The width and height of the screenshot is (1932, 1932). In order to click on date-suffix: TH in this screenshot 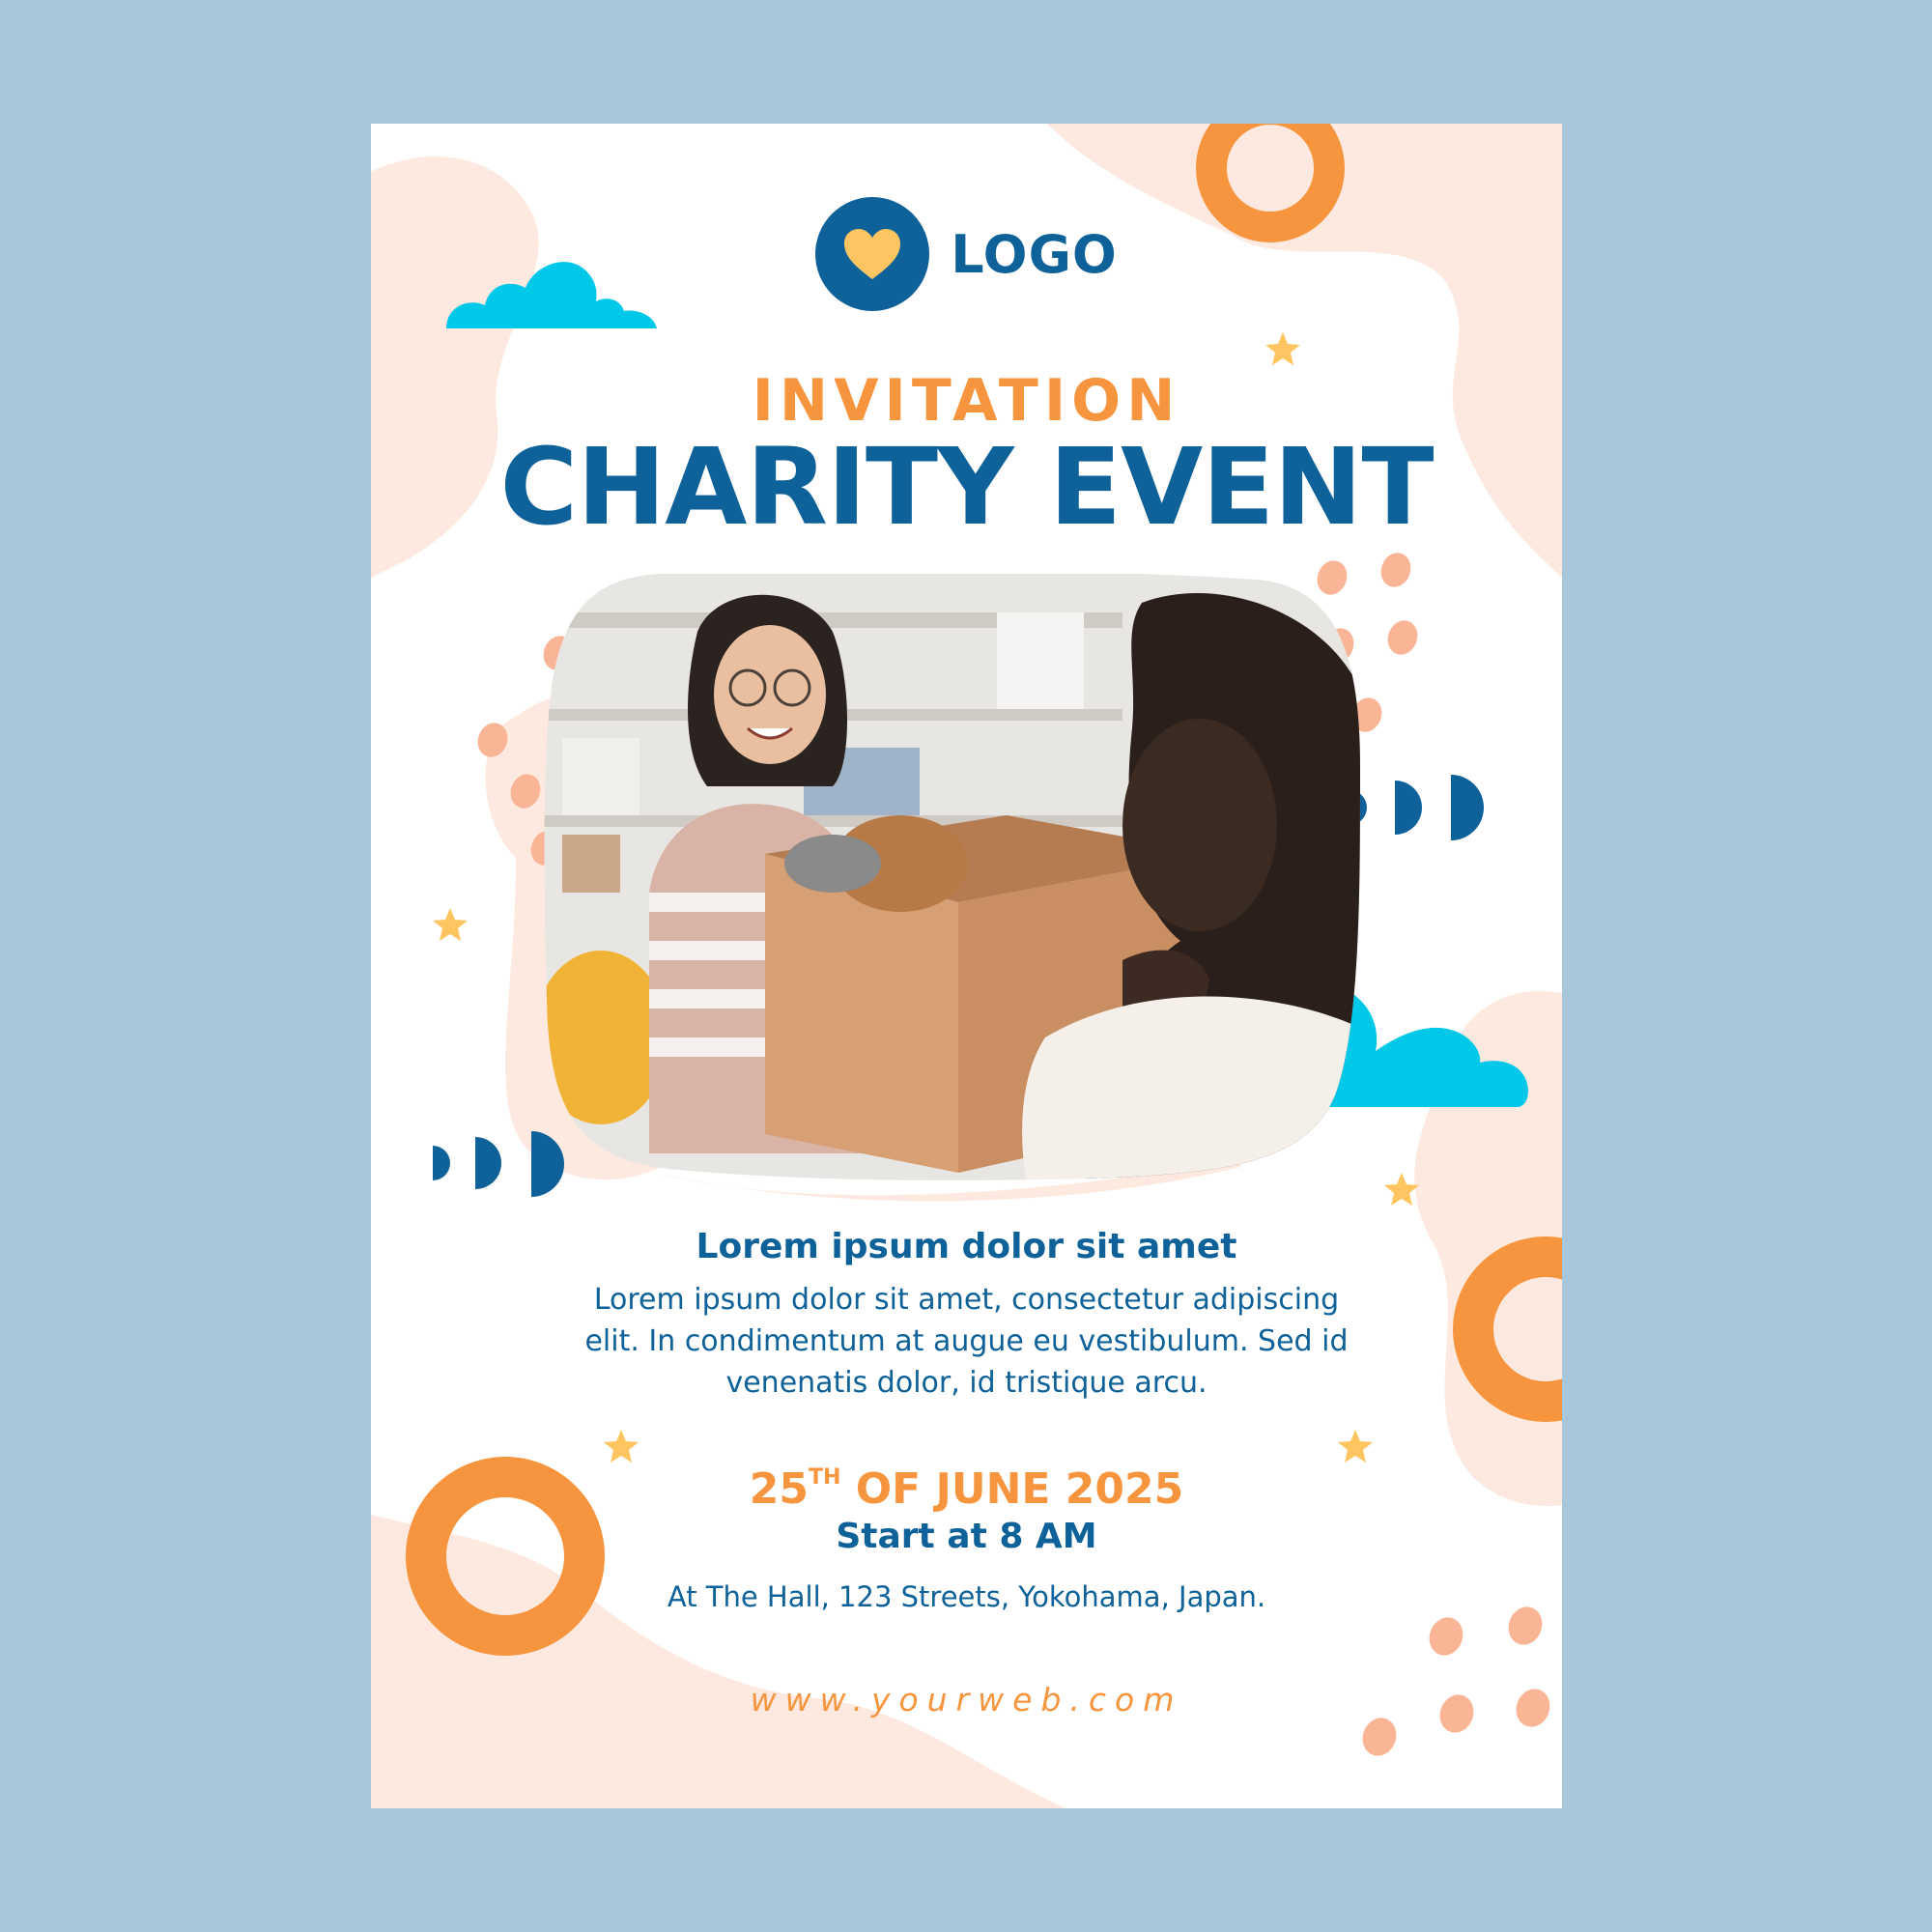, I will do `click(824, 1477)`.